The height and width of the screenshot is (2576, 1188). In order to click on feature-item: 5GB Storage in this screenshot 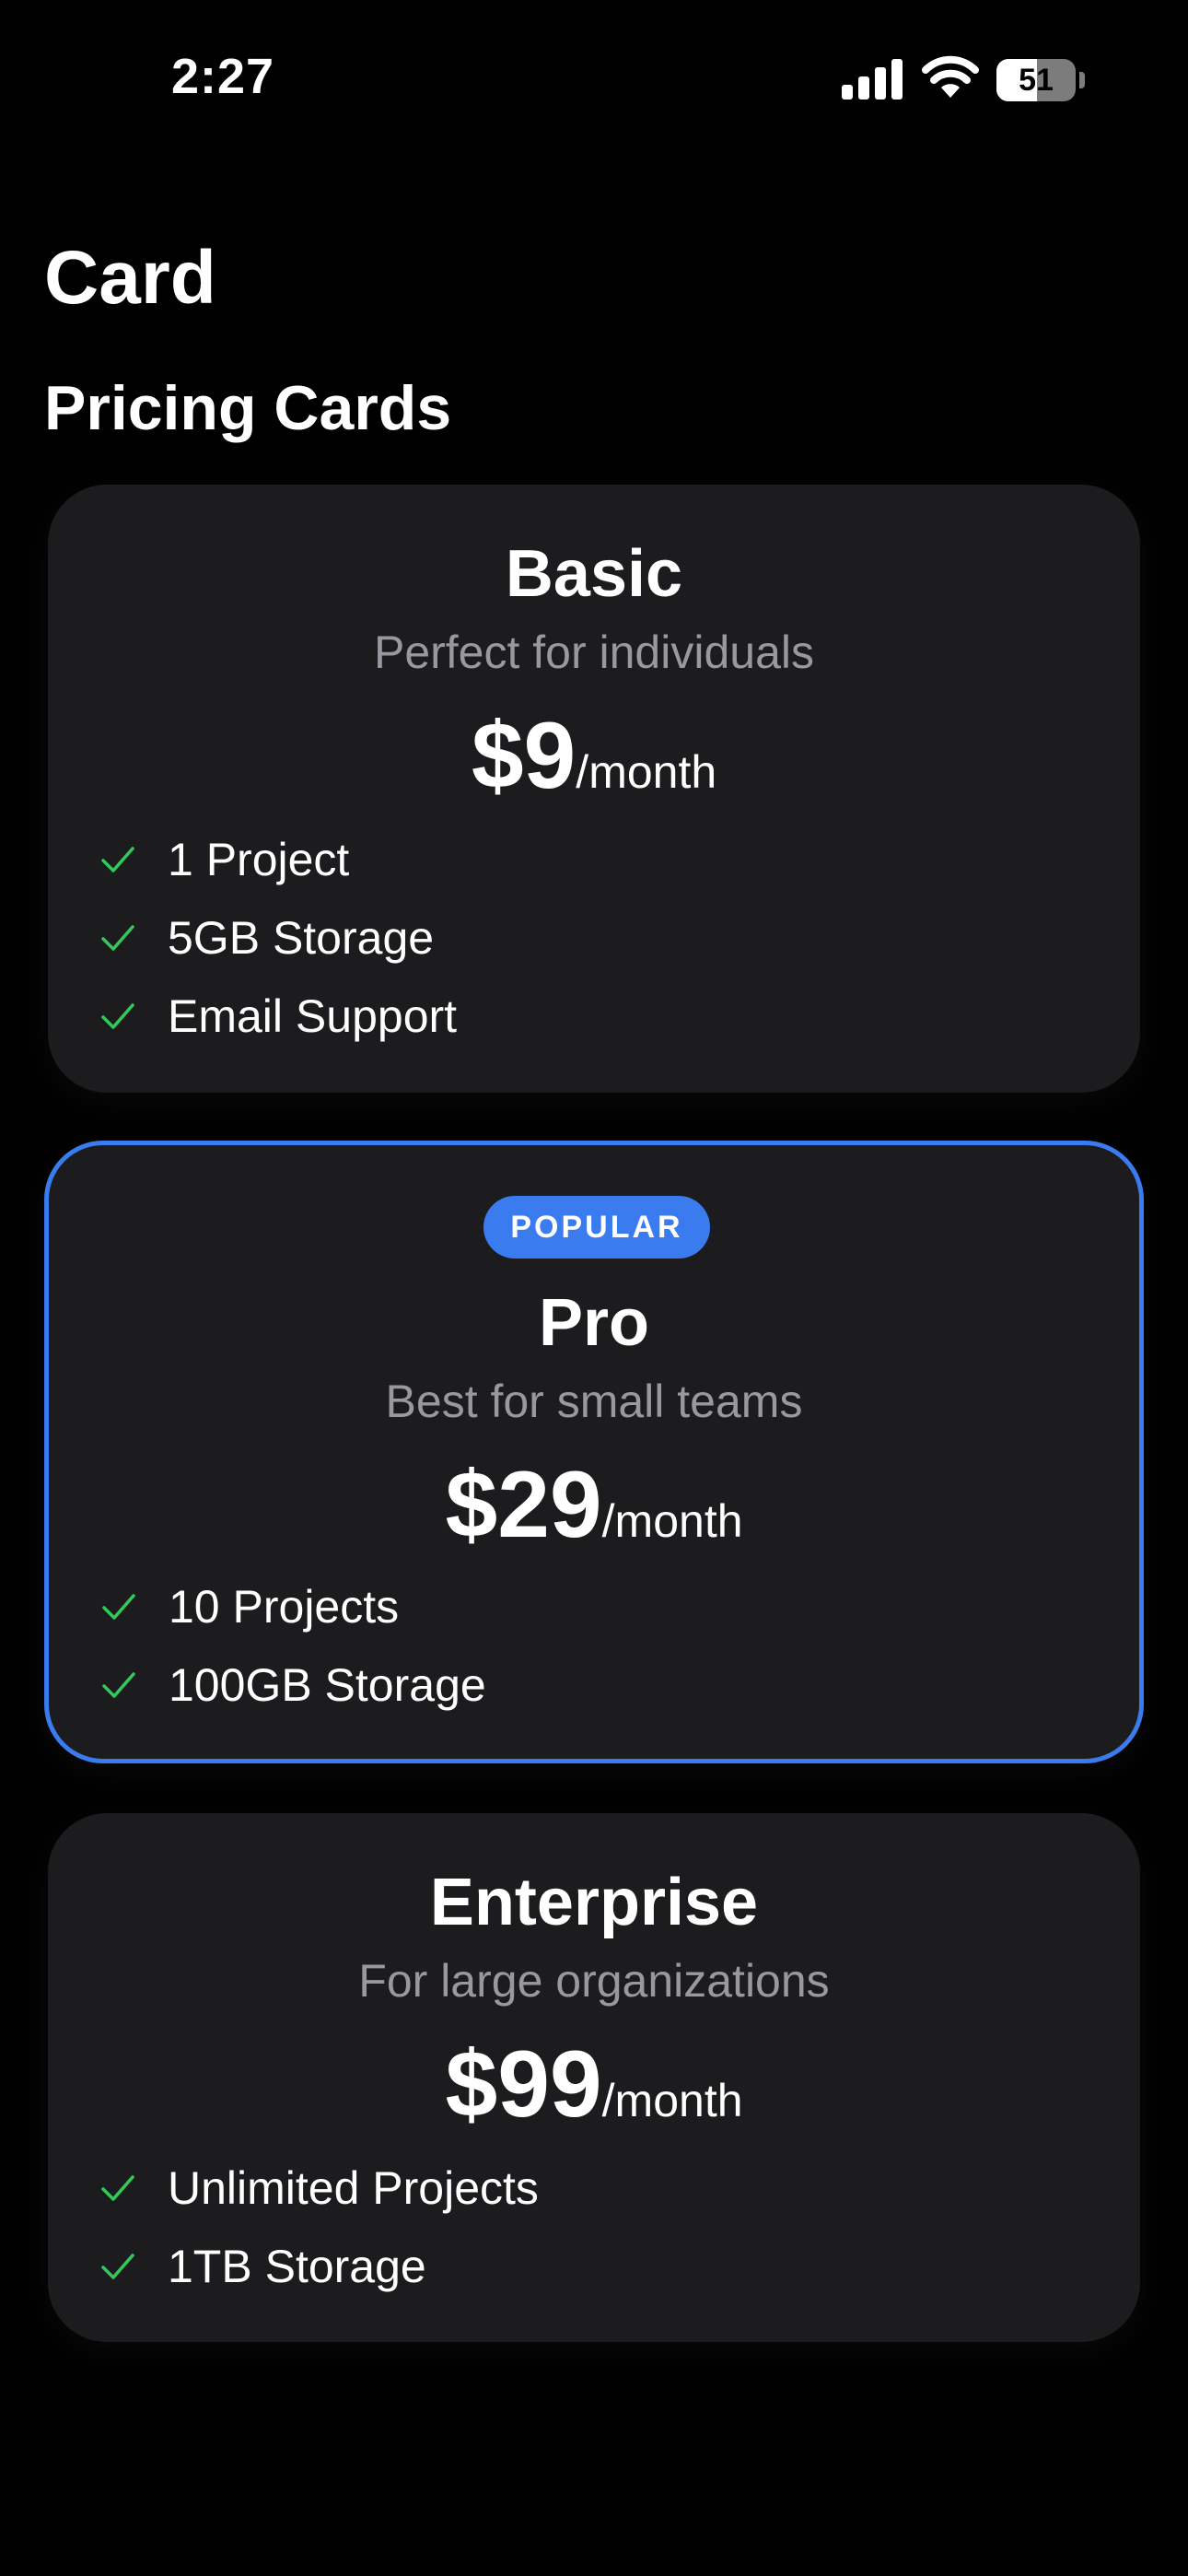, I will do `click(278, 937)`.